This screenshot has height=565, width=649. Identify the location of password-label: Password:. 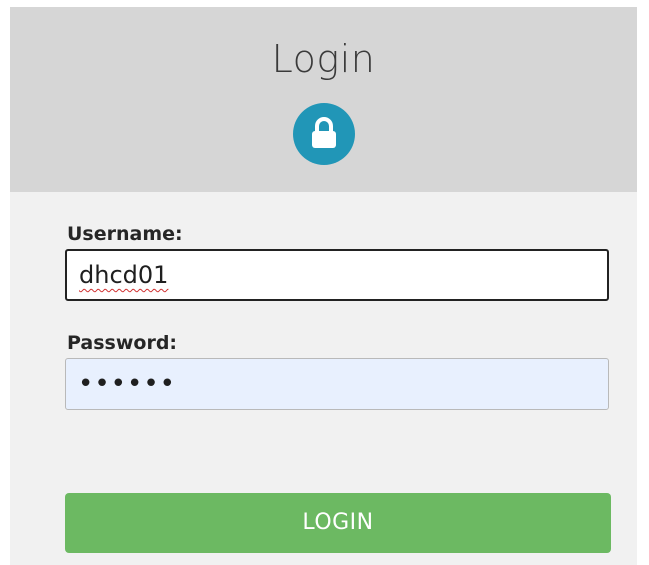
(122, 343).